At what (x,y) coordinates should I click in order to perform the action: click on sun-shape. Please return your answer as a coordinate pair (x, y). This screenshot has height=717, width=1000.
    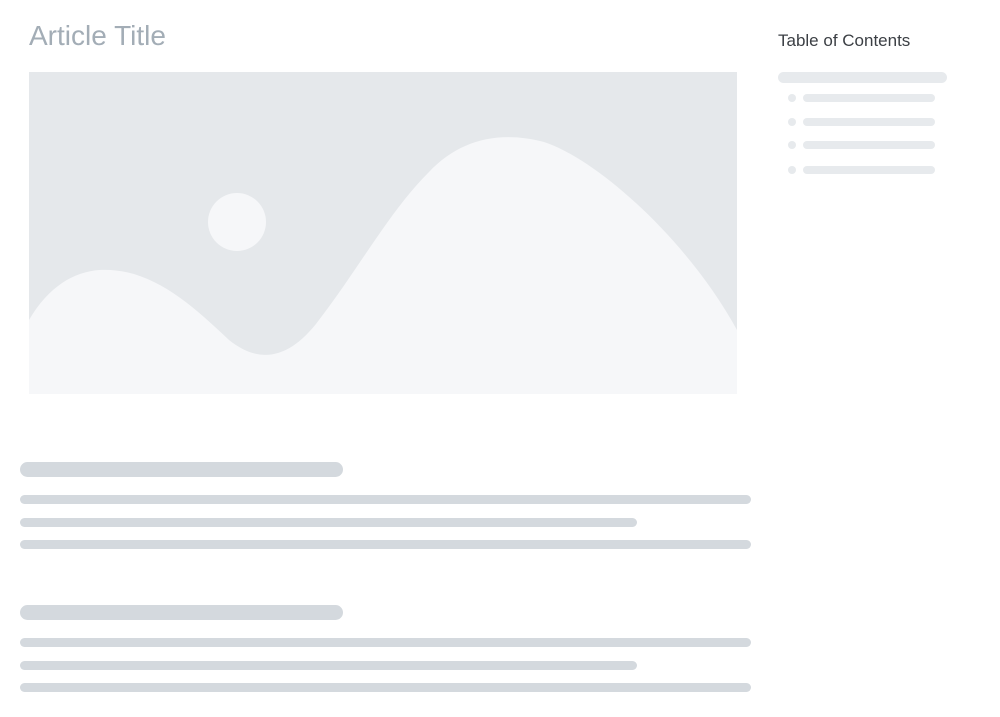
    Looking at the image, I should click on (237, 222).